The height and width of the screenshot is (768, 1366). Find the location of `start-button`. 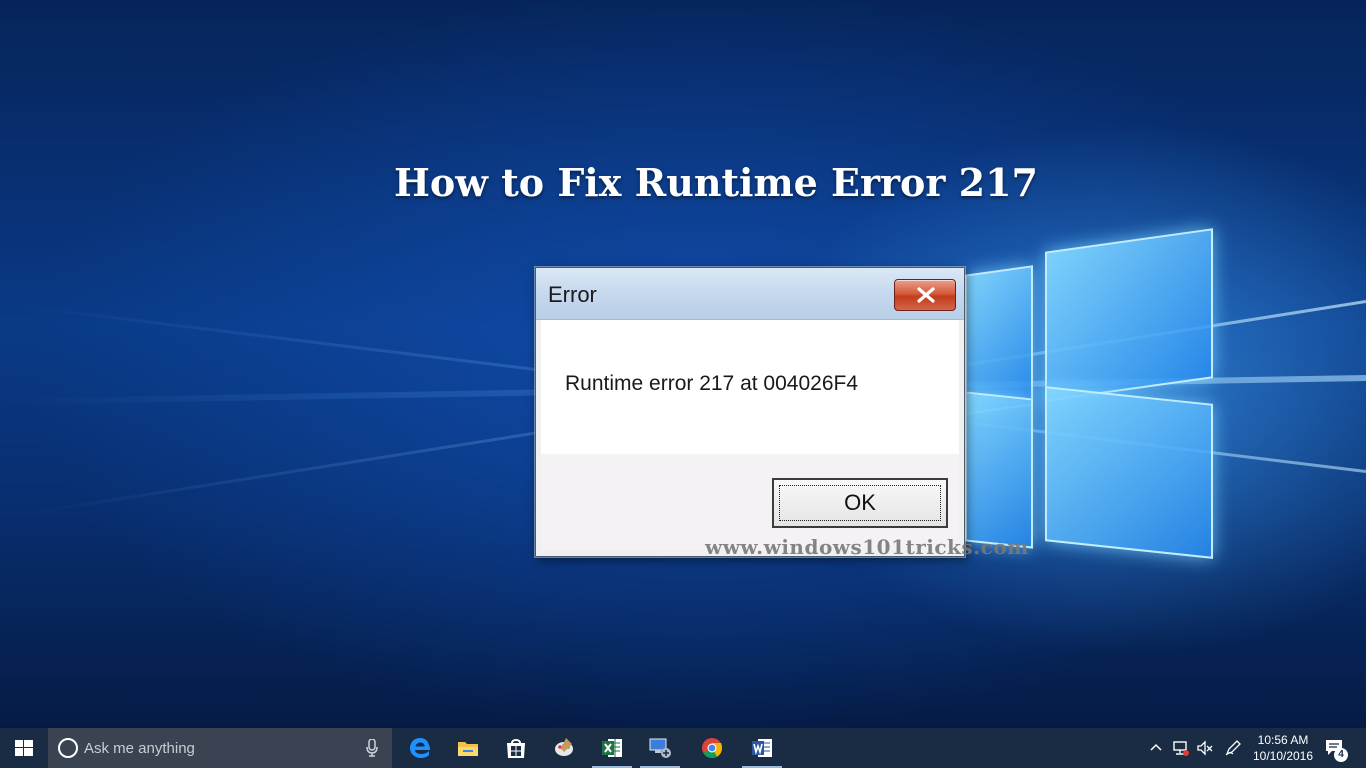

start-button is located at coordinates (24, 748).